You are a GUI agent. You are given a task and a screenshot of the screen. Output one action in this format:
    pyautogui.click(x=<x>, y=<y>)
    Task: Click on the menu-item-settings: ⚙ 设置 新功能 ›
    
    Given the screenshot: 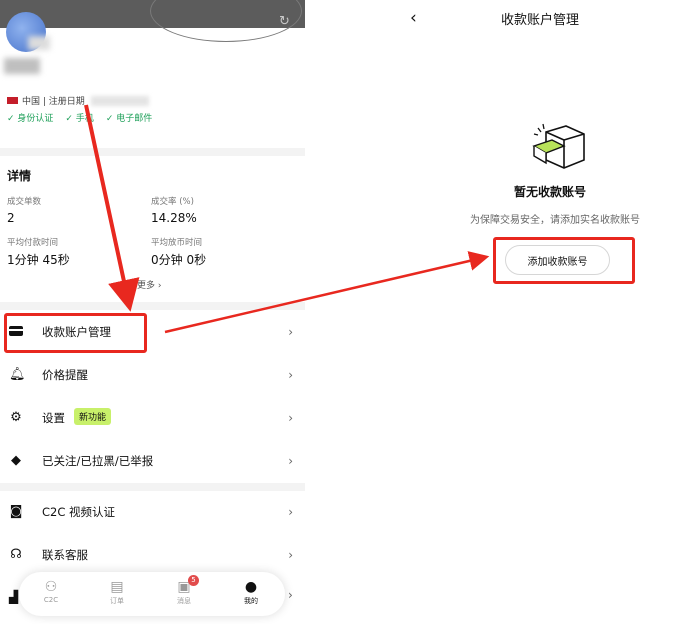 What is the action you would take?
    pyautogui.click(x=152, y=417)
    